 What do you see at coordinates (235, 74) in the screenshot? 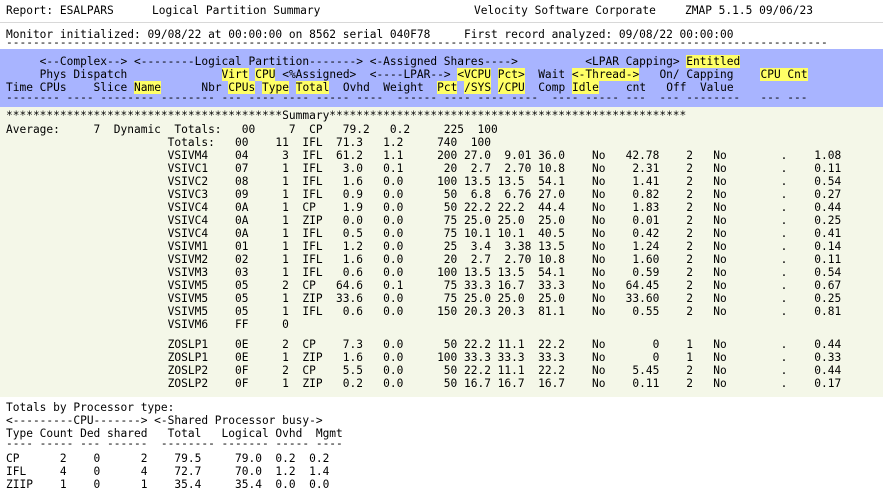
I see `header-virt: Virt` at bounding box center [235, 74].